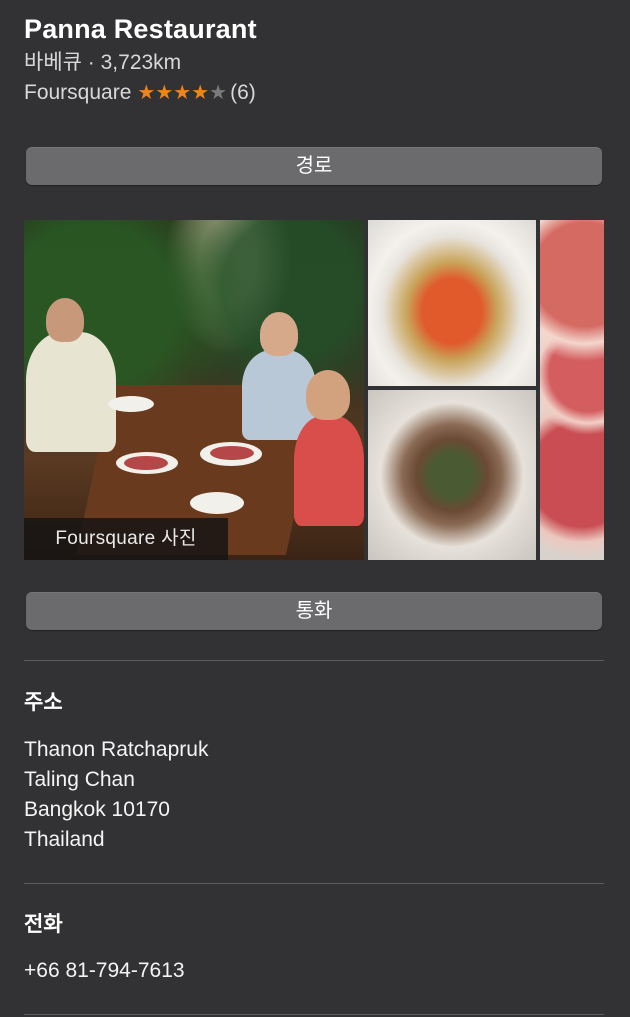 Image resolution: width=630 pixels, height=1017 pixels. What do you see at coordinates (452, 475) in the screenshot?
I see `photo-grilled-dish` at bounding box center [452, 475].